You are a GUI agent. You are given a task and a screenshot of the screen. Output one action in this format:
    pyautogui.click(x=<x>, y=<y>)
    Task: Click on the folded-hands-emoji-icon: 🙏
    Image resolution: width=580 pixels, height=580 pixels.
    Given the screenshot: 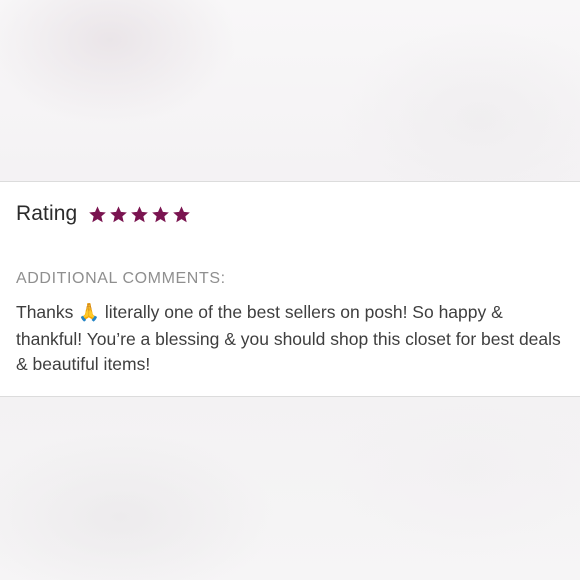 What is the action you would take?
    pyautogui.click(x=89, y=313)
    